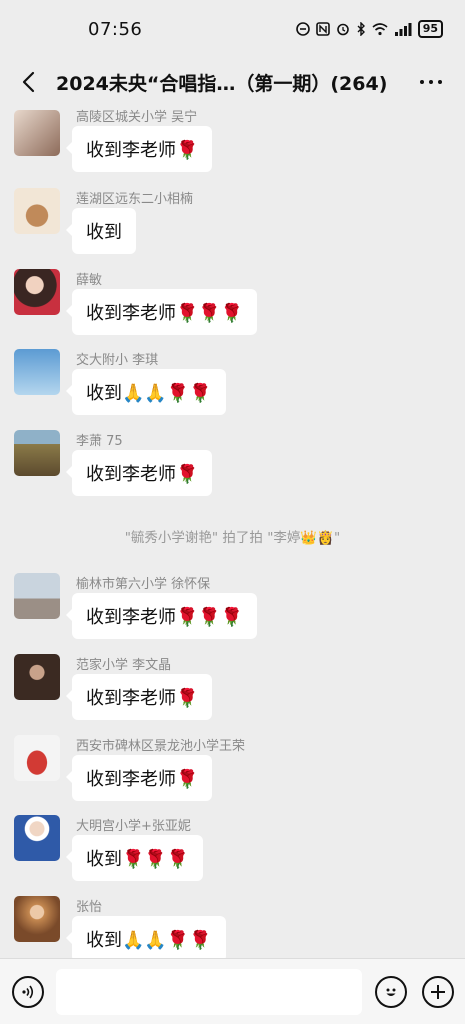 This screenshot has height=1024, width=465. Describe the element at coordinates (302, 29) in the screenshot. I see `nfc-icon` at that location.